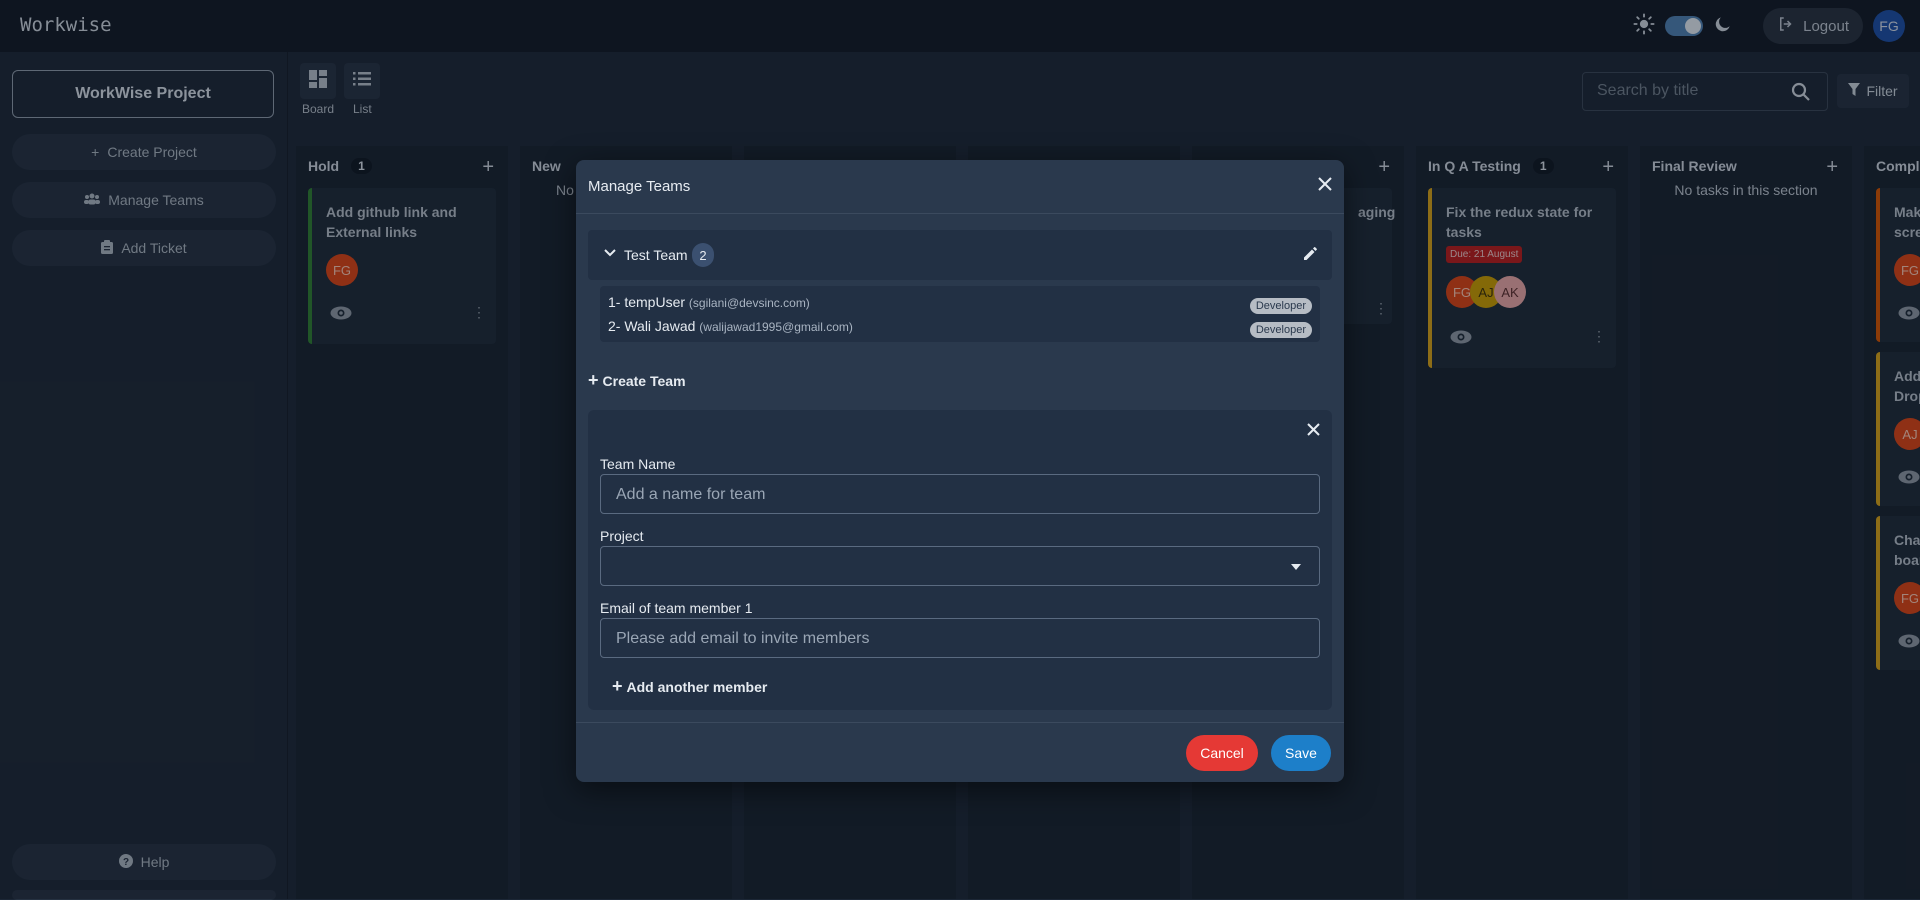 This screenshot has height=900, width=1920. I want to click on edit-pencil-icon, so click(1311, 255).